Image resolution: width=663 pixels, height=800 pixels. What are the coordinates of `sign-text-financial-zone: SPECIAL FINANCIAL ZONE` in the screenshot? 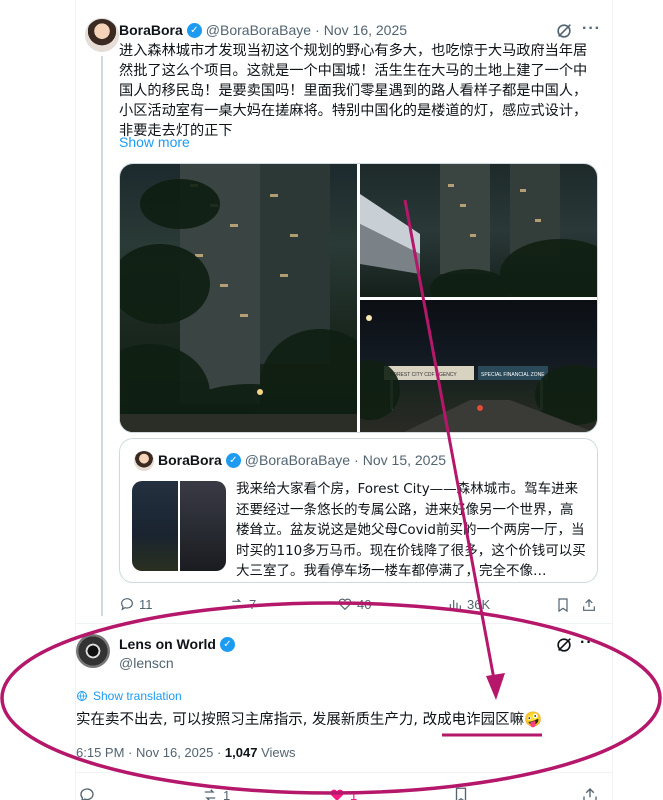 It's located at (513, 375).